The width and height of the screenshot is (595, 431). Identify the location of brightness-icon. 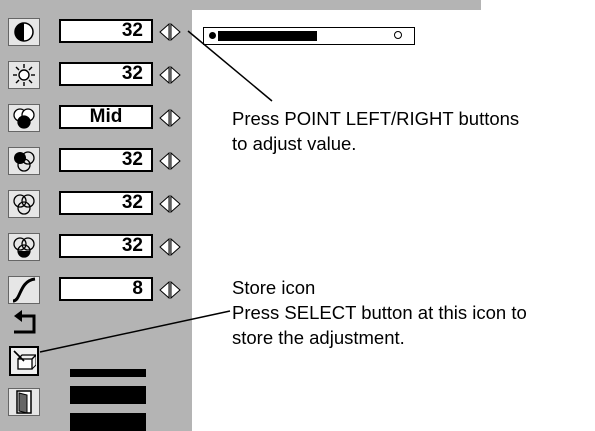
(24, 75).